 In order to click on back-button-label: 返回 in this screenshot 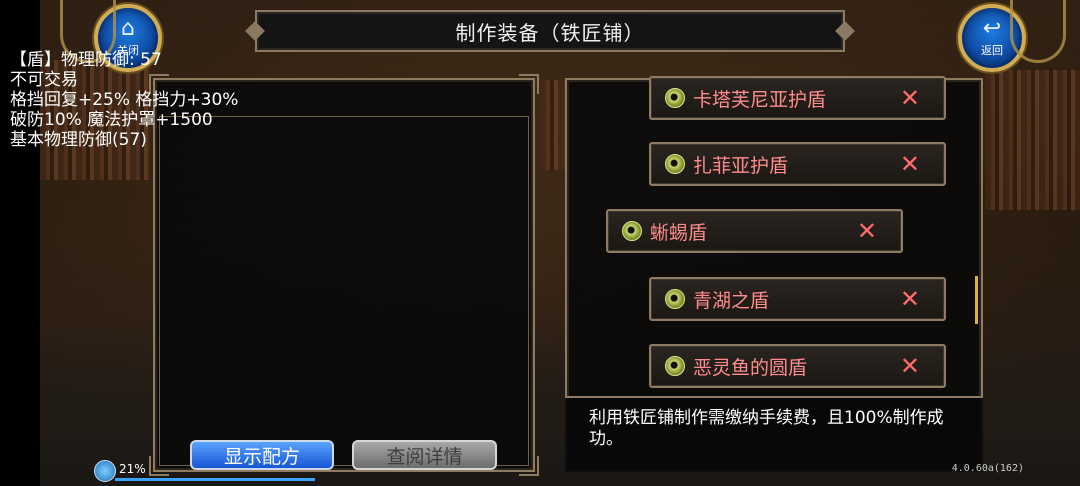, I will do `click(992, 50)`.